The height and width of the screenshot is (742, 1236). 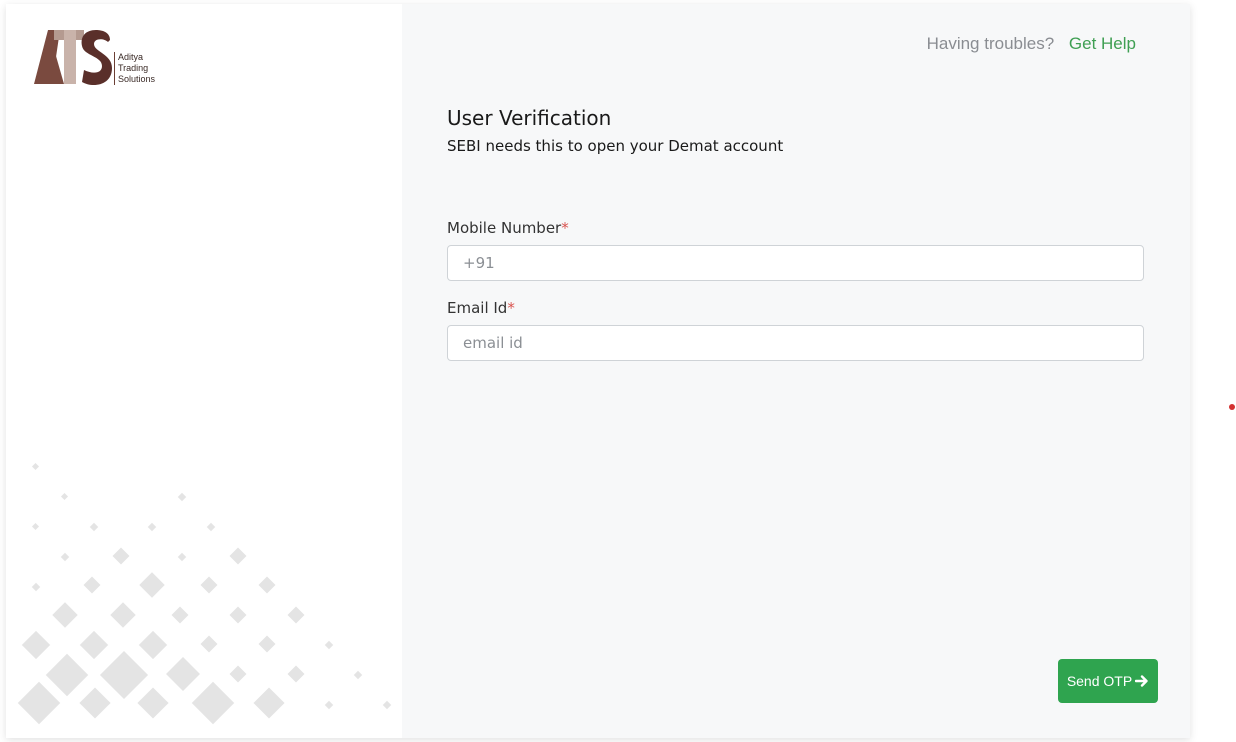 What do you see at coordinates (137, 79) in the screenshot?
I see `logo-line-solutions: Solutions` at bounding box center [137, 79].